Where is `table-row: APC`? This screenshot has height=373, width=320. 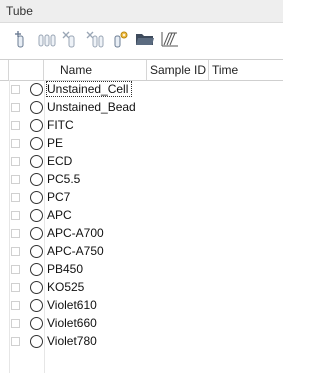
table-row: APC is located at coordinates (141, 216).